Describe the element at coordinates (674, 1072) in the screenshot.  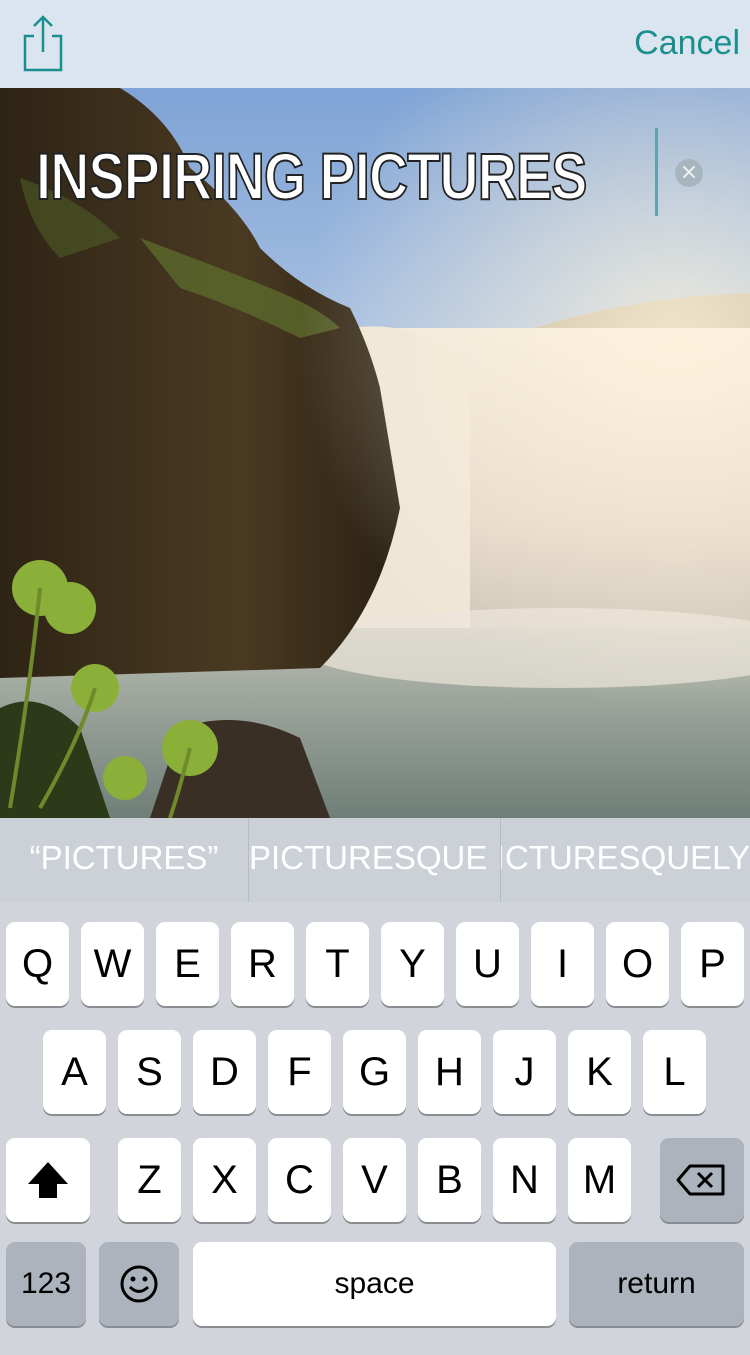
I see `key-l: L` at that location.